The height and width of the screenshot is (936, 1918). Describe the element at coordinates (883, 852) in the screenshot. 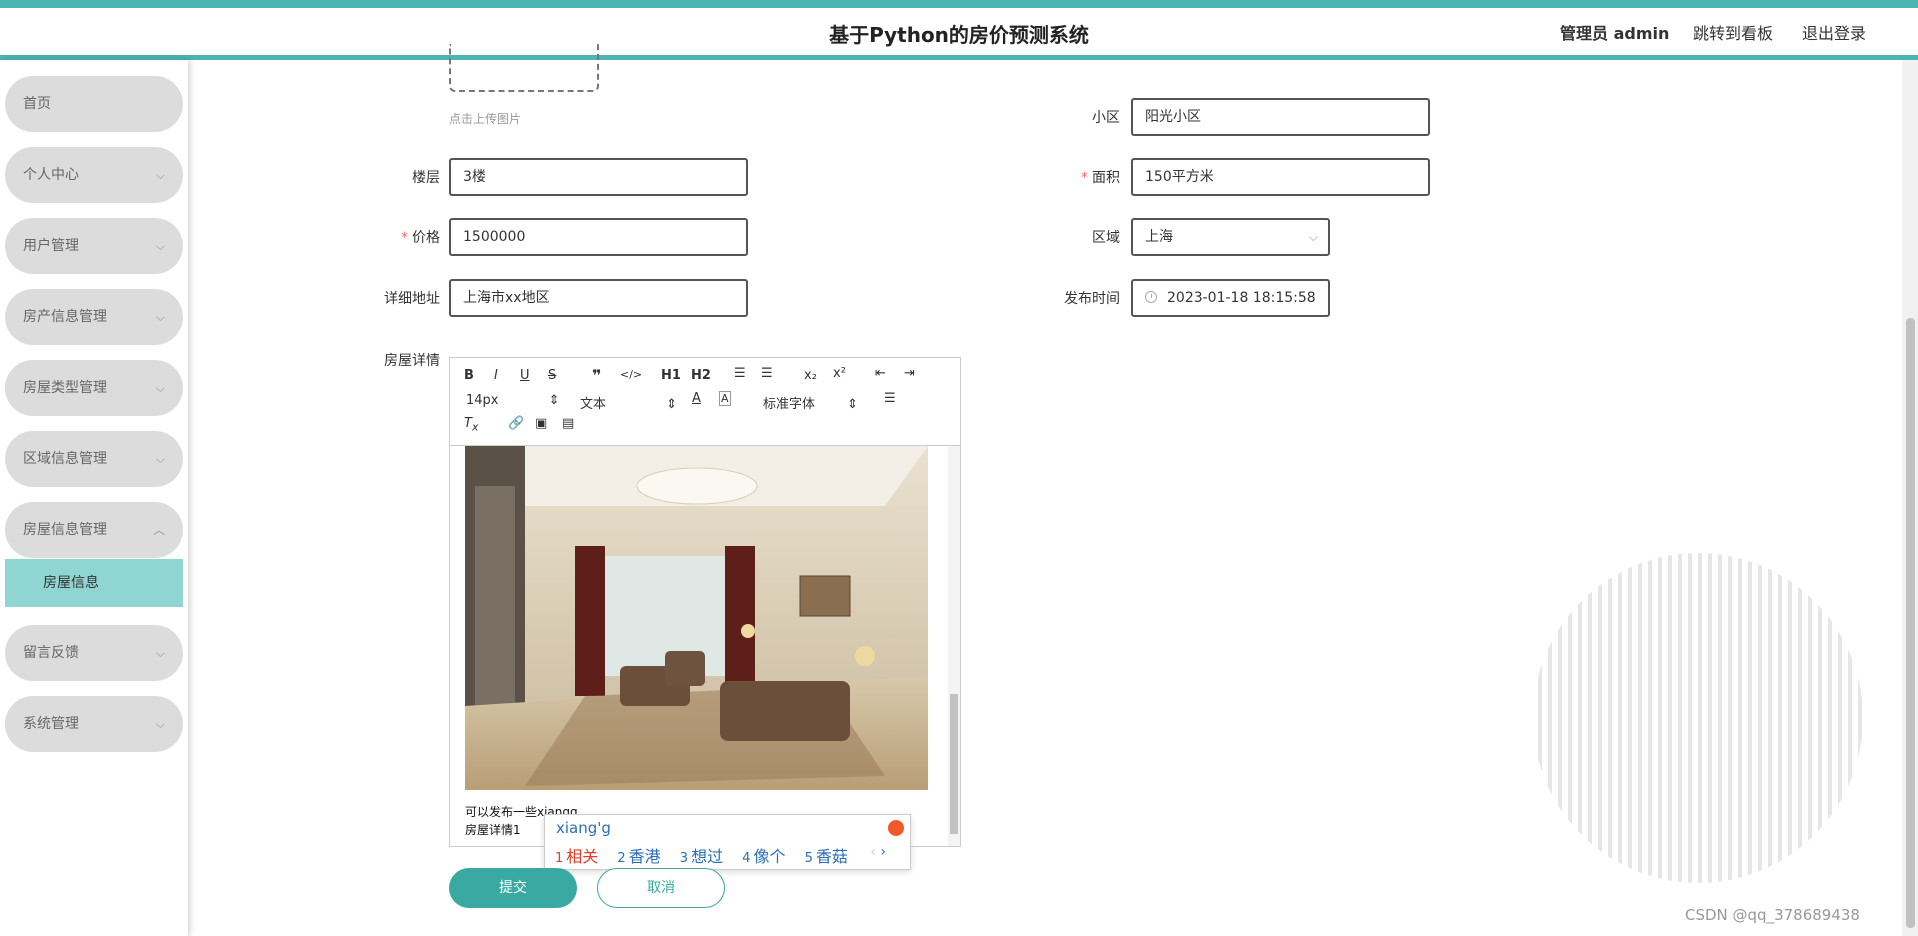

I see `chevron-right-icon: ›` at that location.